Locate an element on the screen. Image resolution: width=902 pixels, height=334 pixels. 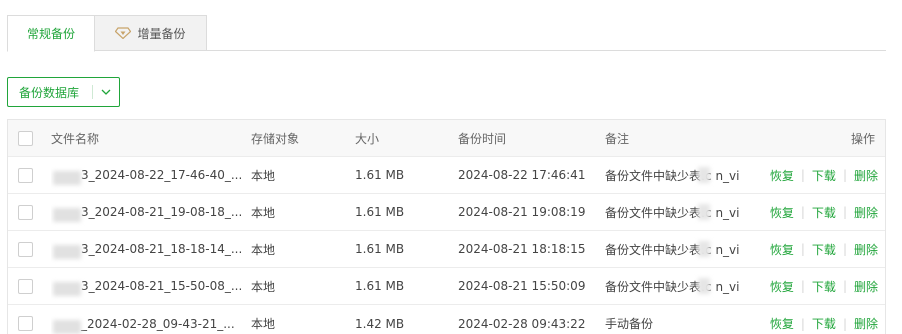
backup-tabs: 常规备份 增量备份 is located at coordinates (446, 33).